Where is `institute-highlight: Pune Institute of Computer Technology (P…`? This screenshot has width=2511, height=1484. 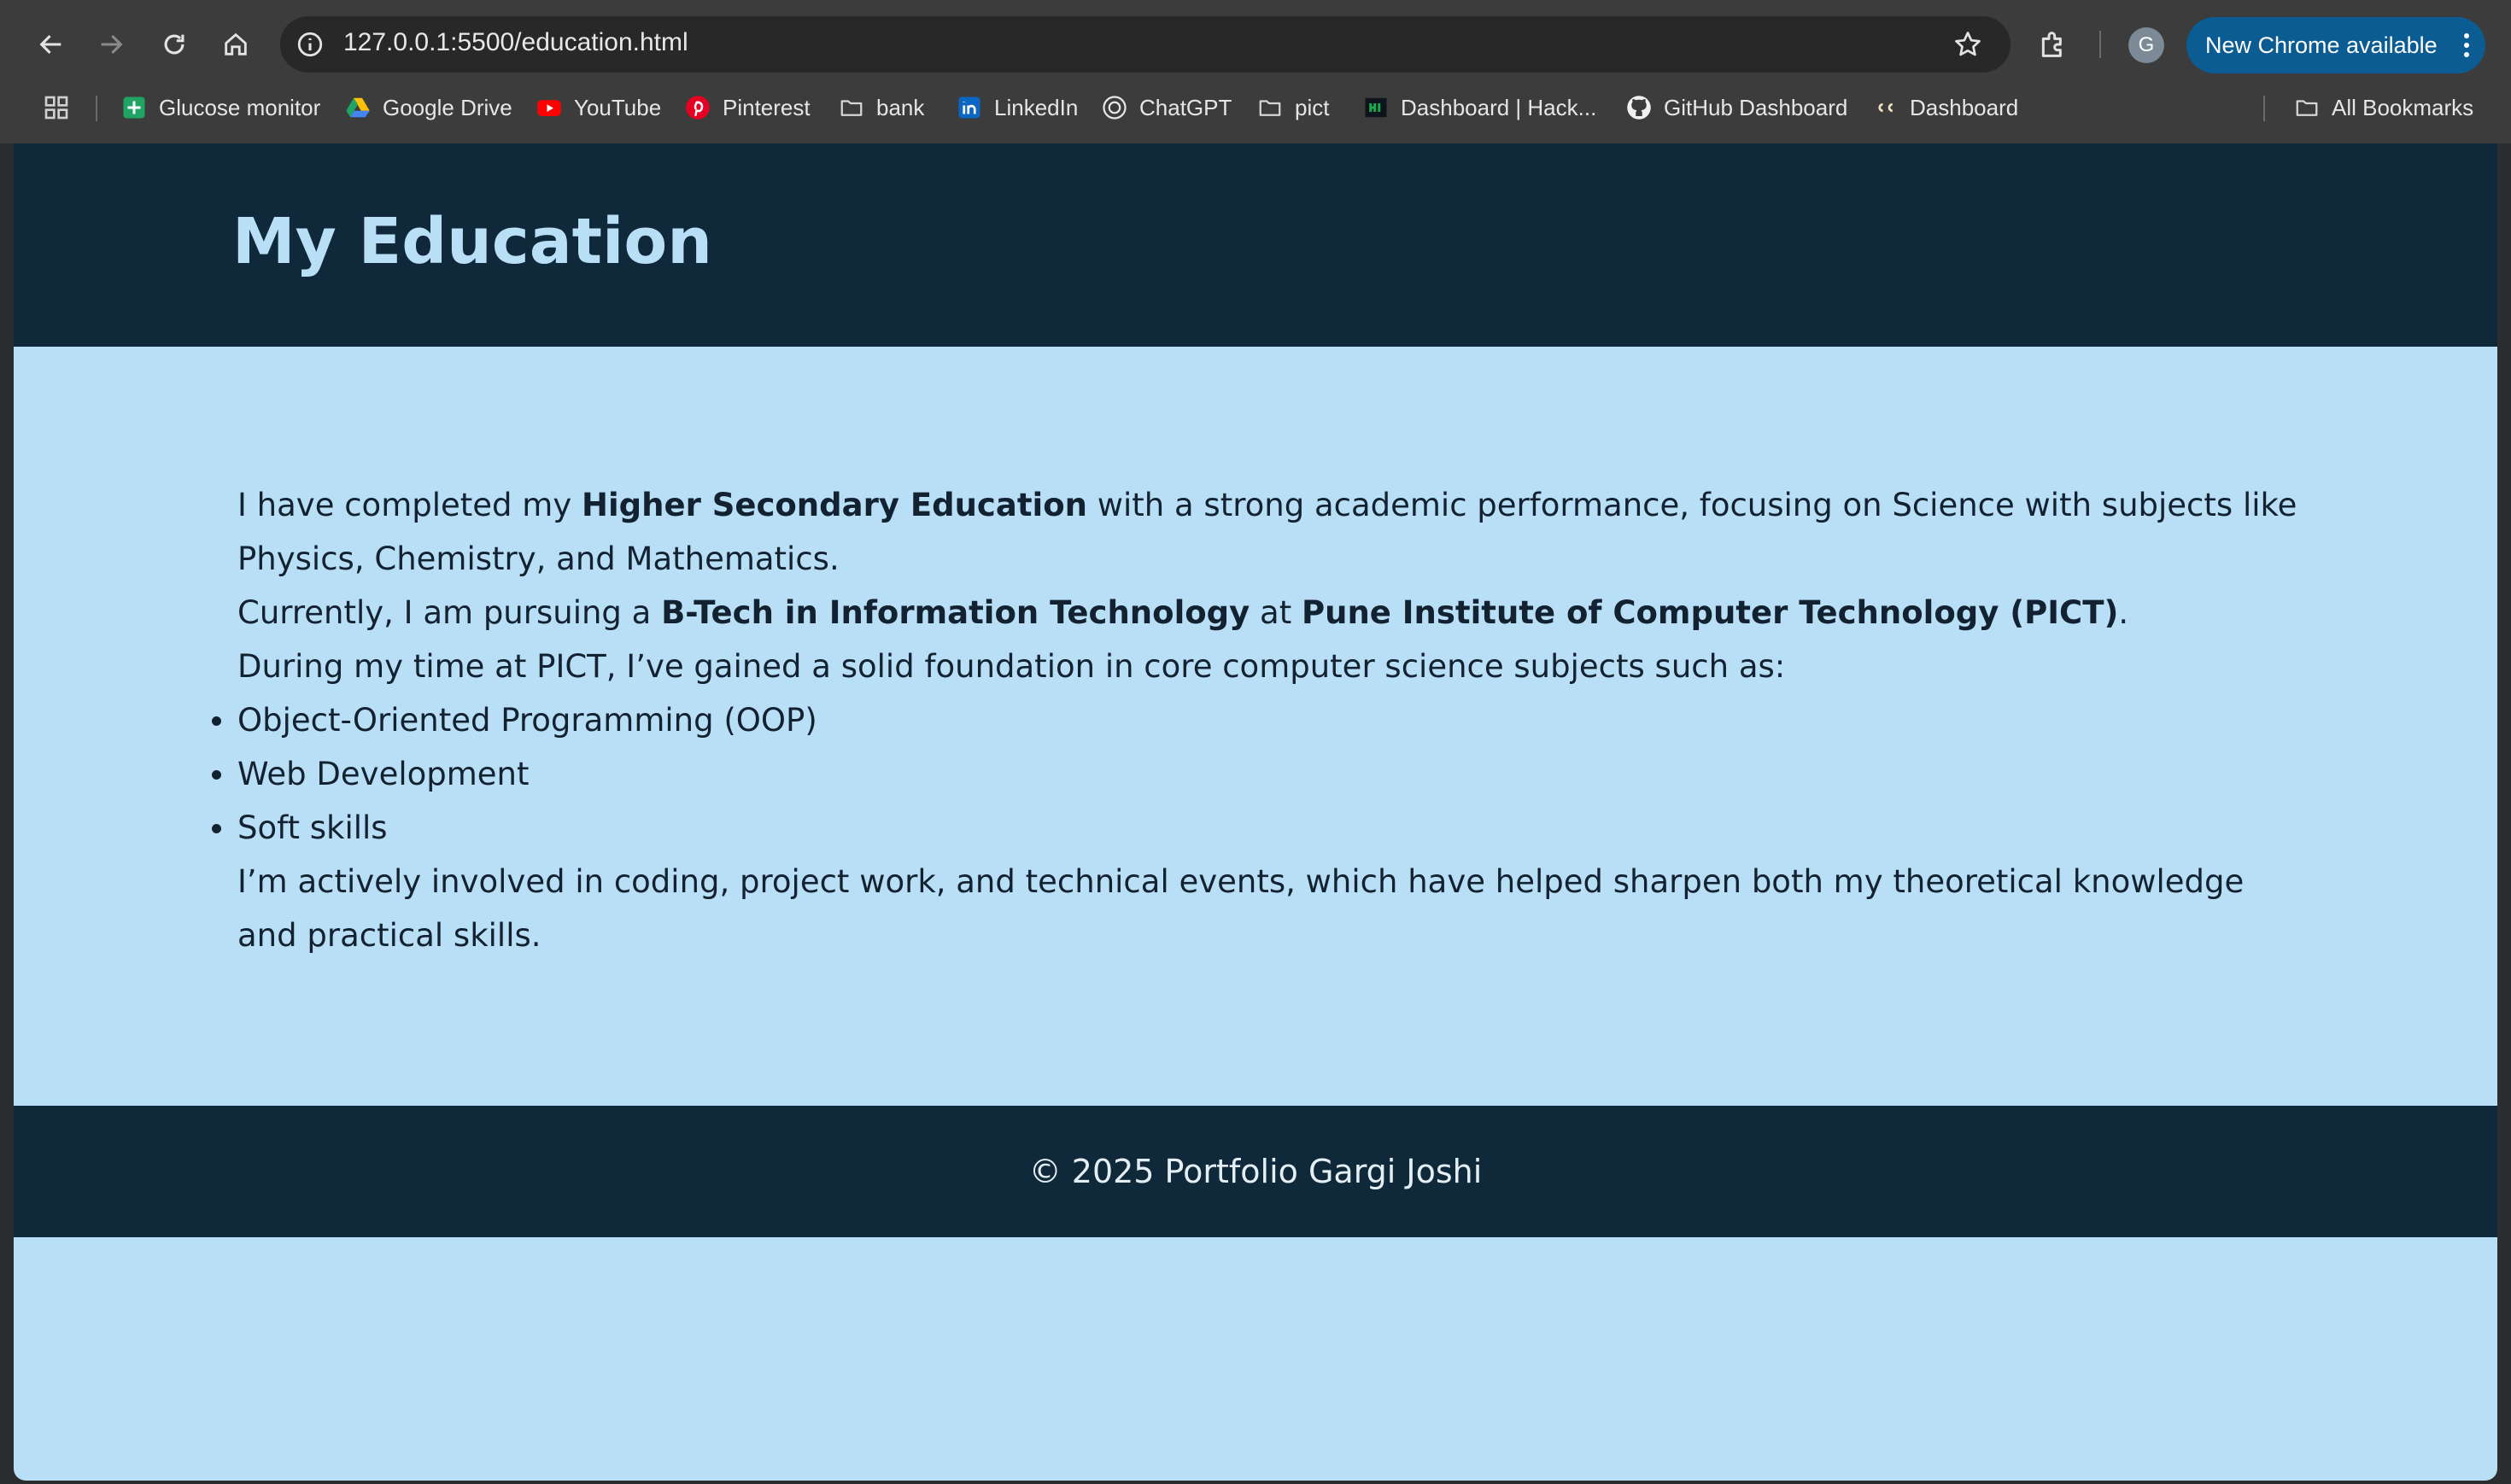 institute-highlight: Pune Institute of Computer Technology (P… is located at coordinates (1710, 612).